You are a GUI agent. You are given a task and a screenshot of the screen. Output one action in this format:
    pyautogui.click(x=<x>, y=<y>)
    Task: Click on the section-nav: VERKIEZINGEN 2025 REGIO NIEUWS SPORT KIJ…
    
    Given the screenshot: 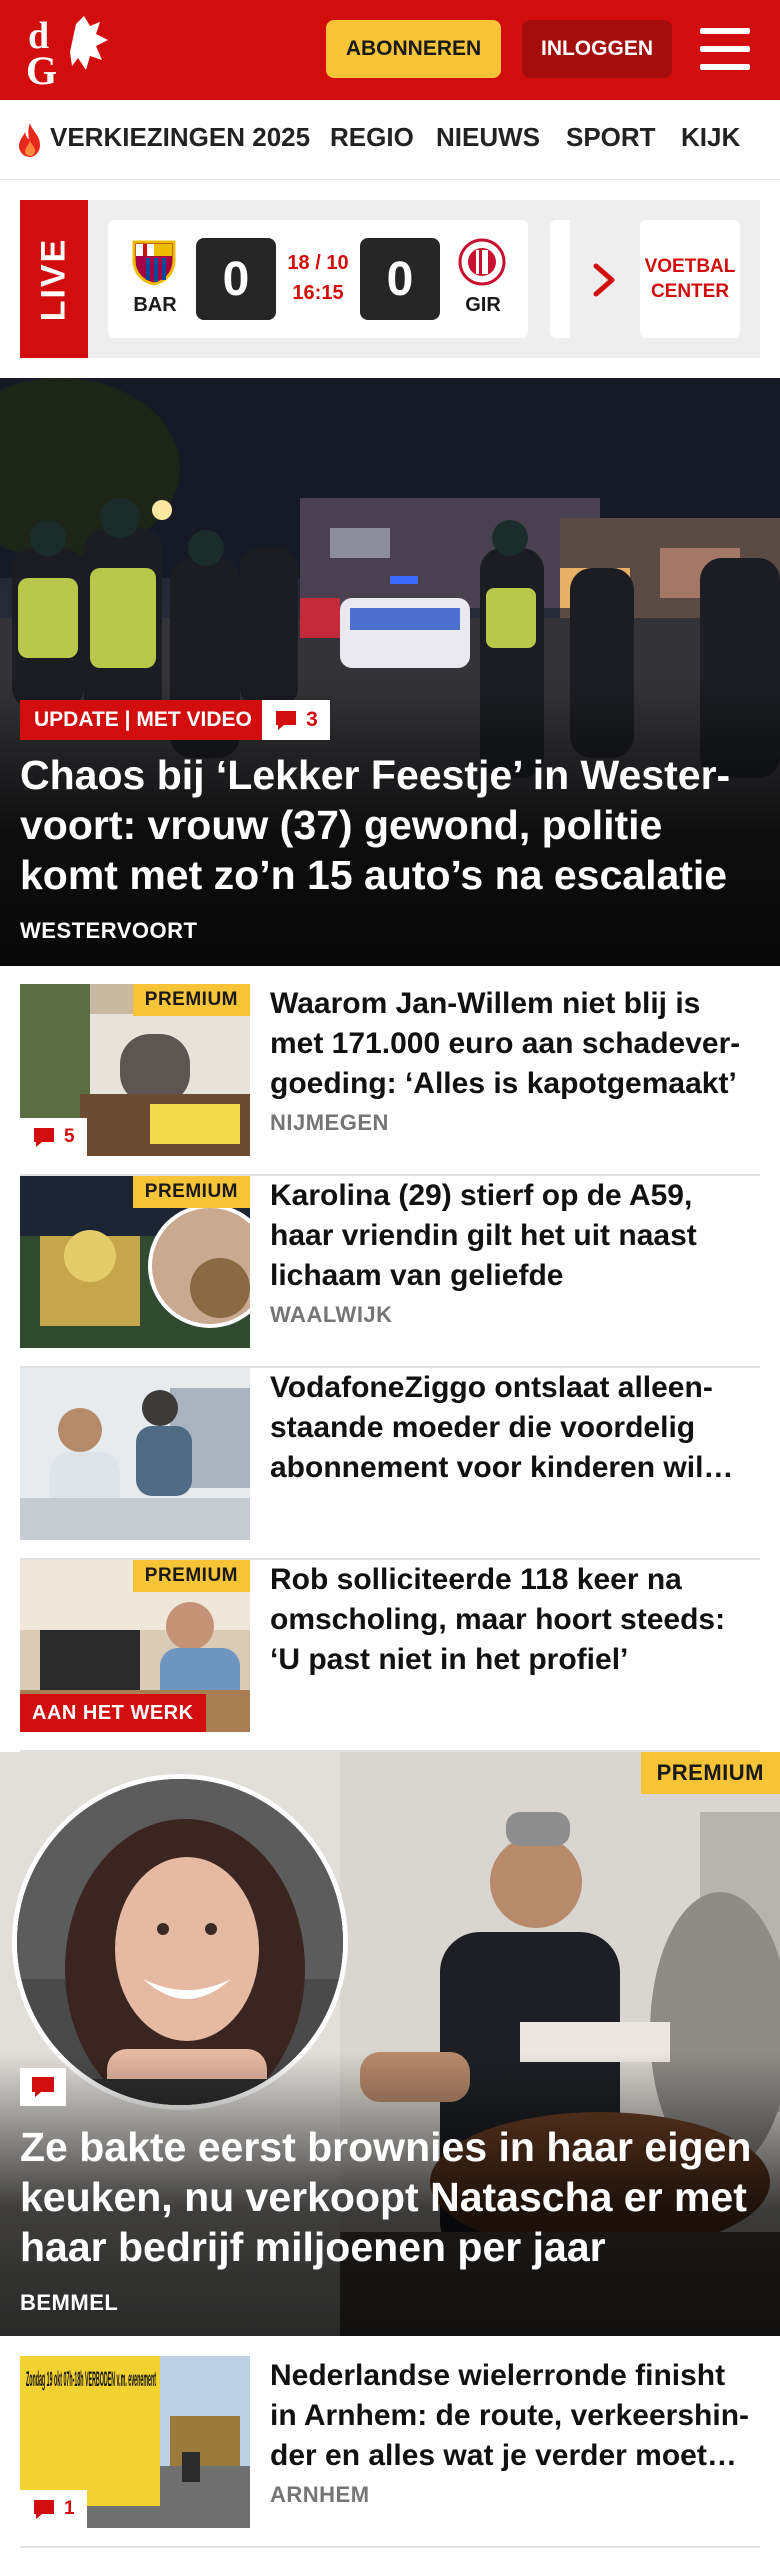 What is the action you would take?
    pyautogui.click(x=390, y=140)
    